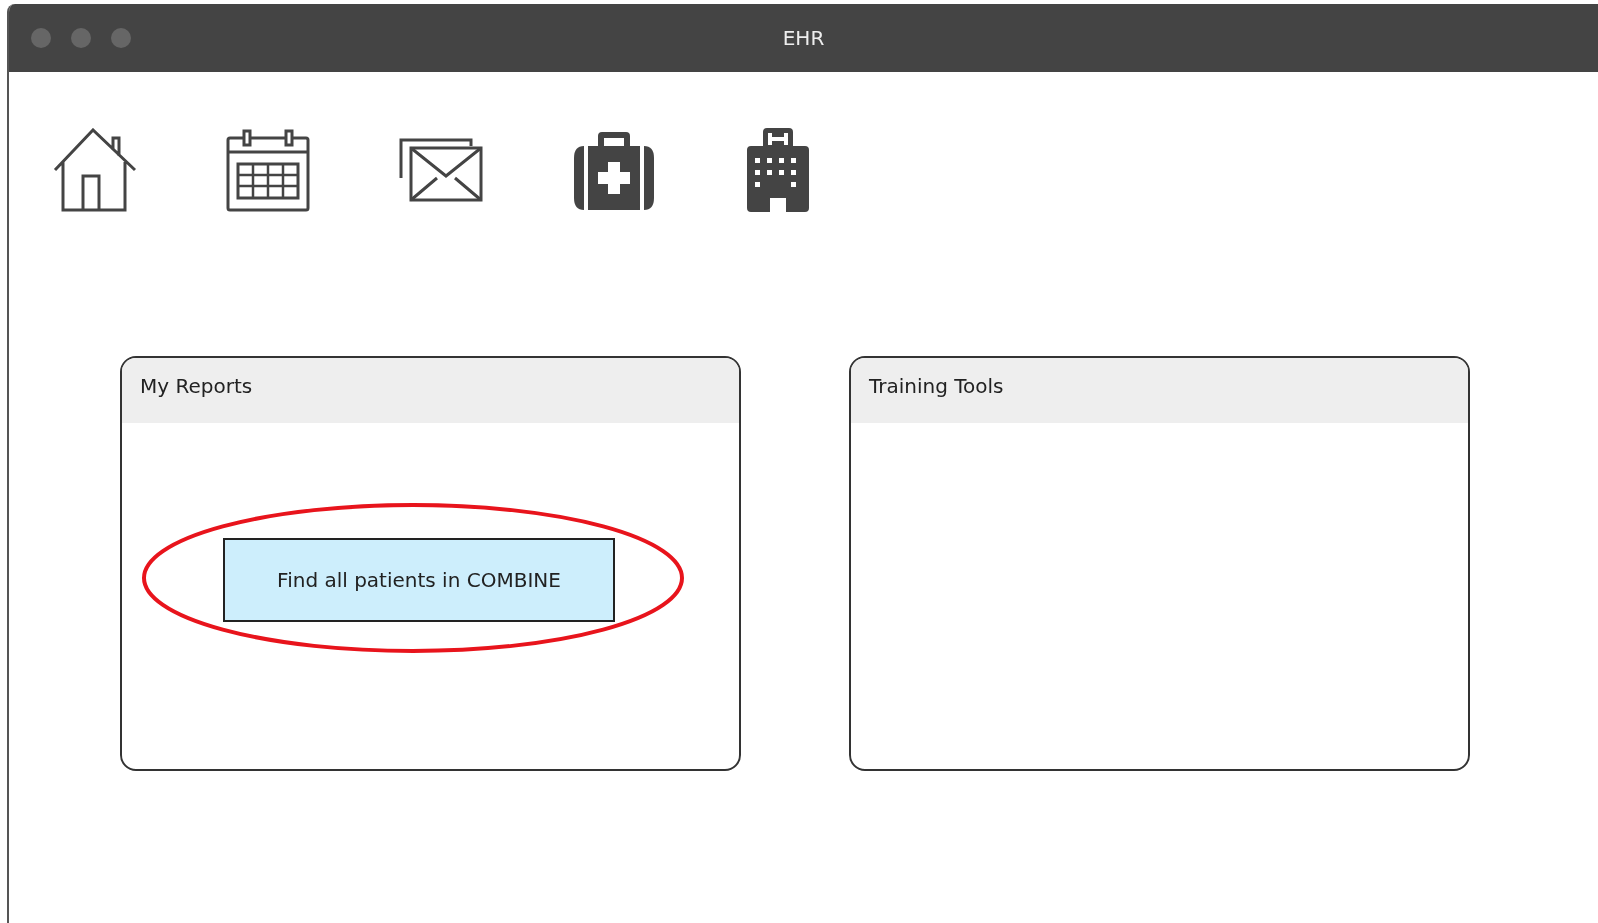  Describe the element at coordinates (268, 170) in the screenshot. I see `calendar-icon` at that location.